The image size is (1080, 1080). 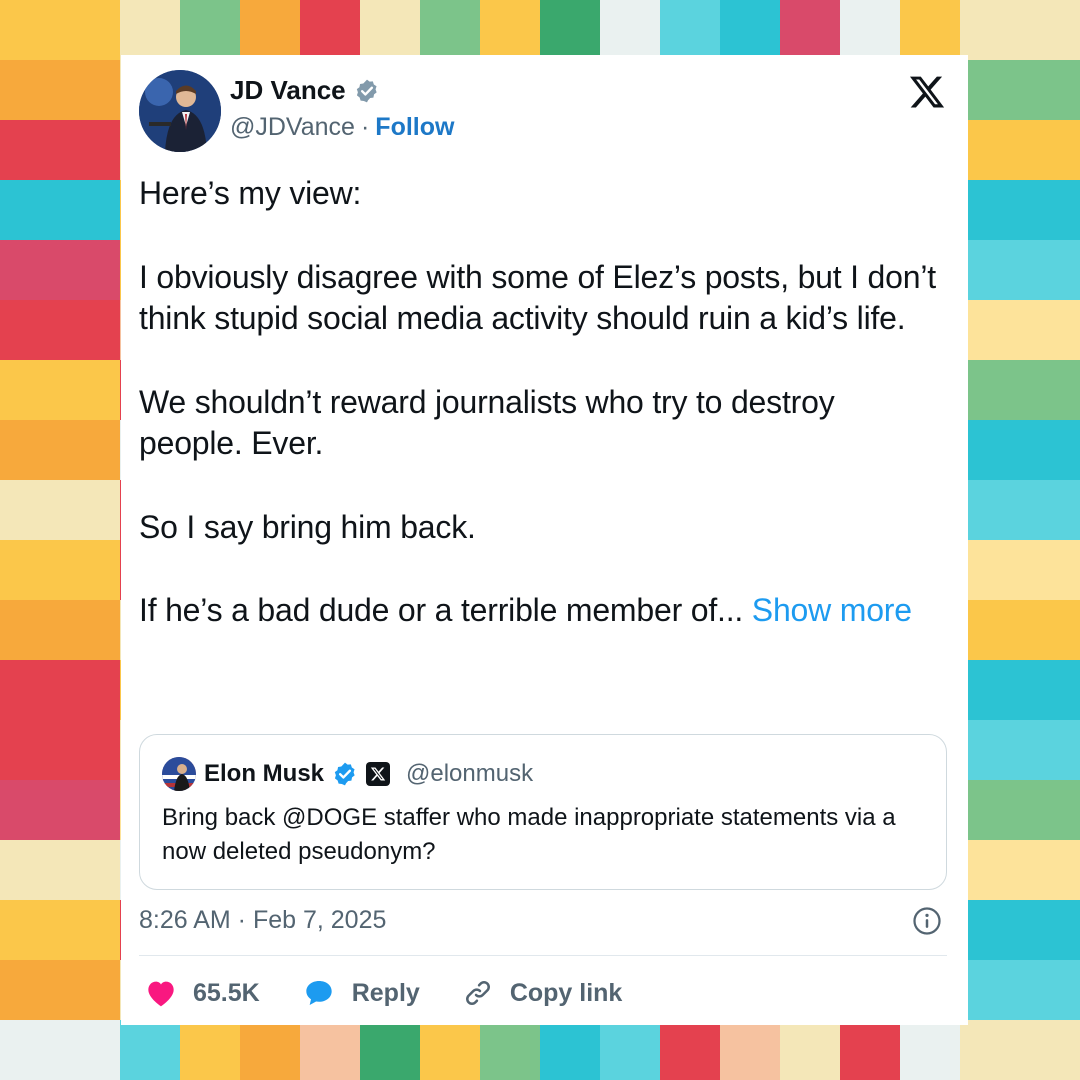 I want to click on copy-link-label: Copy link, so click(x=566, y=992).